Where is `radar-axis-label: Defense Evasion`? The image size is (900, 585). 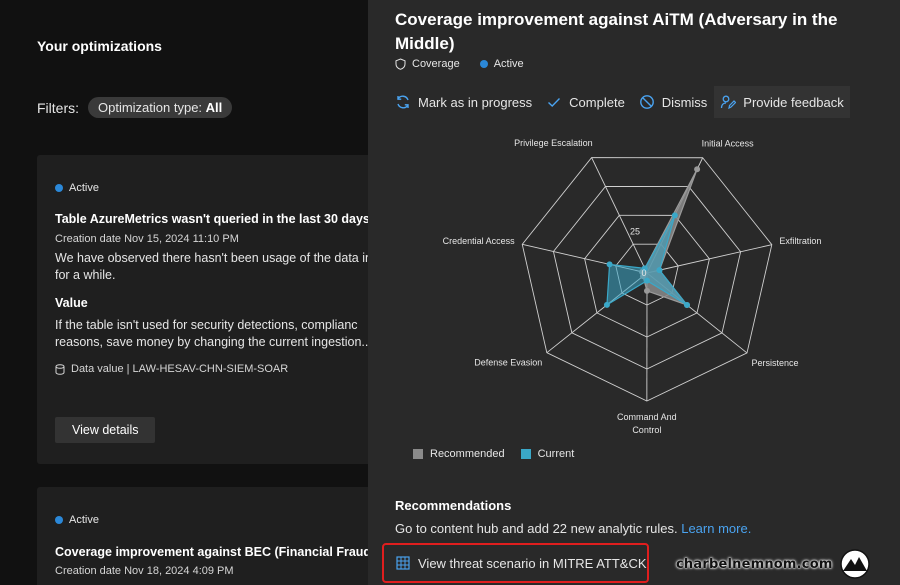
radar-axis-label: Defense Evasion is located at coordinates (508, 363).